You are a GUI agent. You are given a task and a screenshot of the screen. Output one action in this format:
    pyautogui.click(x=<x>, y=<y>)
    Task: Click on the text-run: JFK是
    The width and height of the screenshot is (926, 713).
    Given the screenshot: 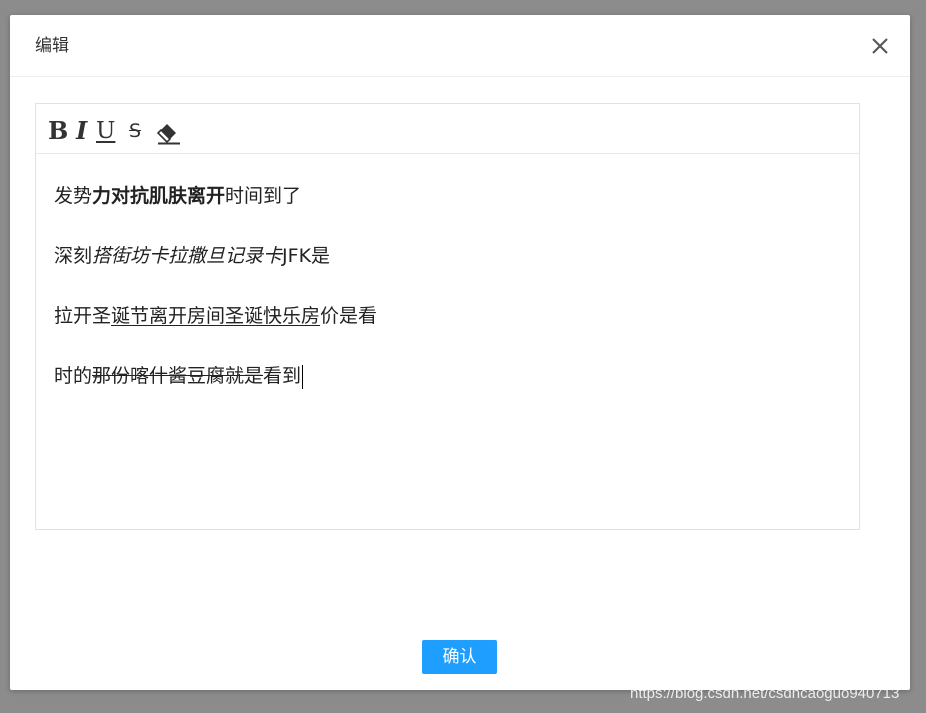 What is the action you would take?
    pyautogui.click(x=306, y=256)
    